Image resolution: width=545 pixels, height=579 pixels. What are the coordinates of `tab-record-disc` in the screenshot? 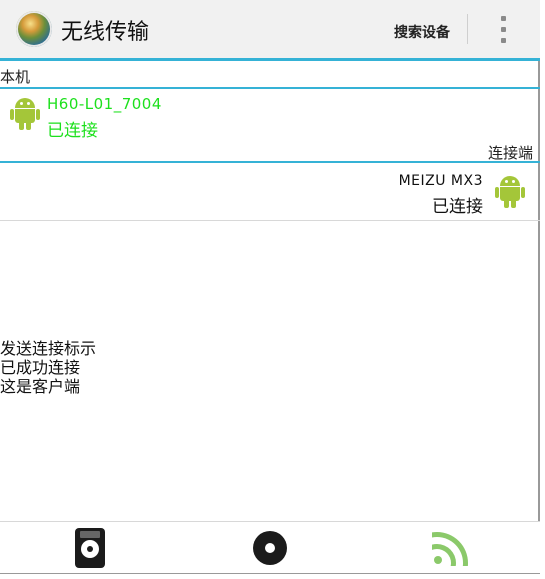 It's located at (270, 547).